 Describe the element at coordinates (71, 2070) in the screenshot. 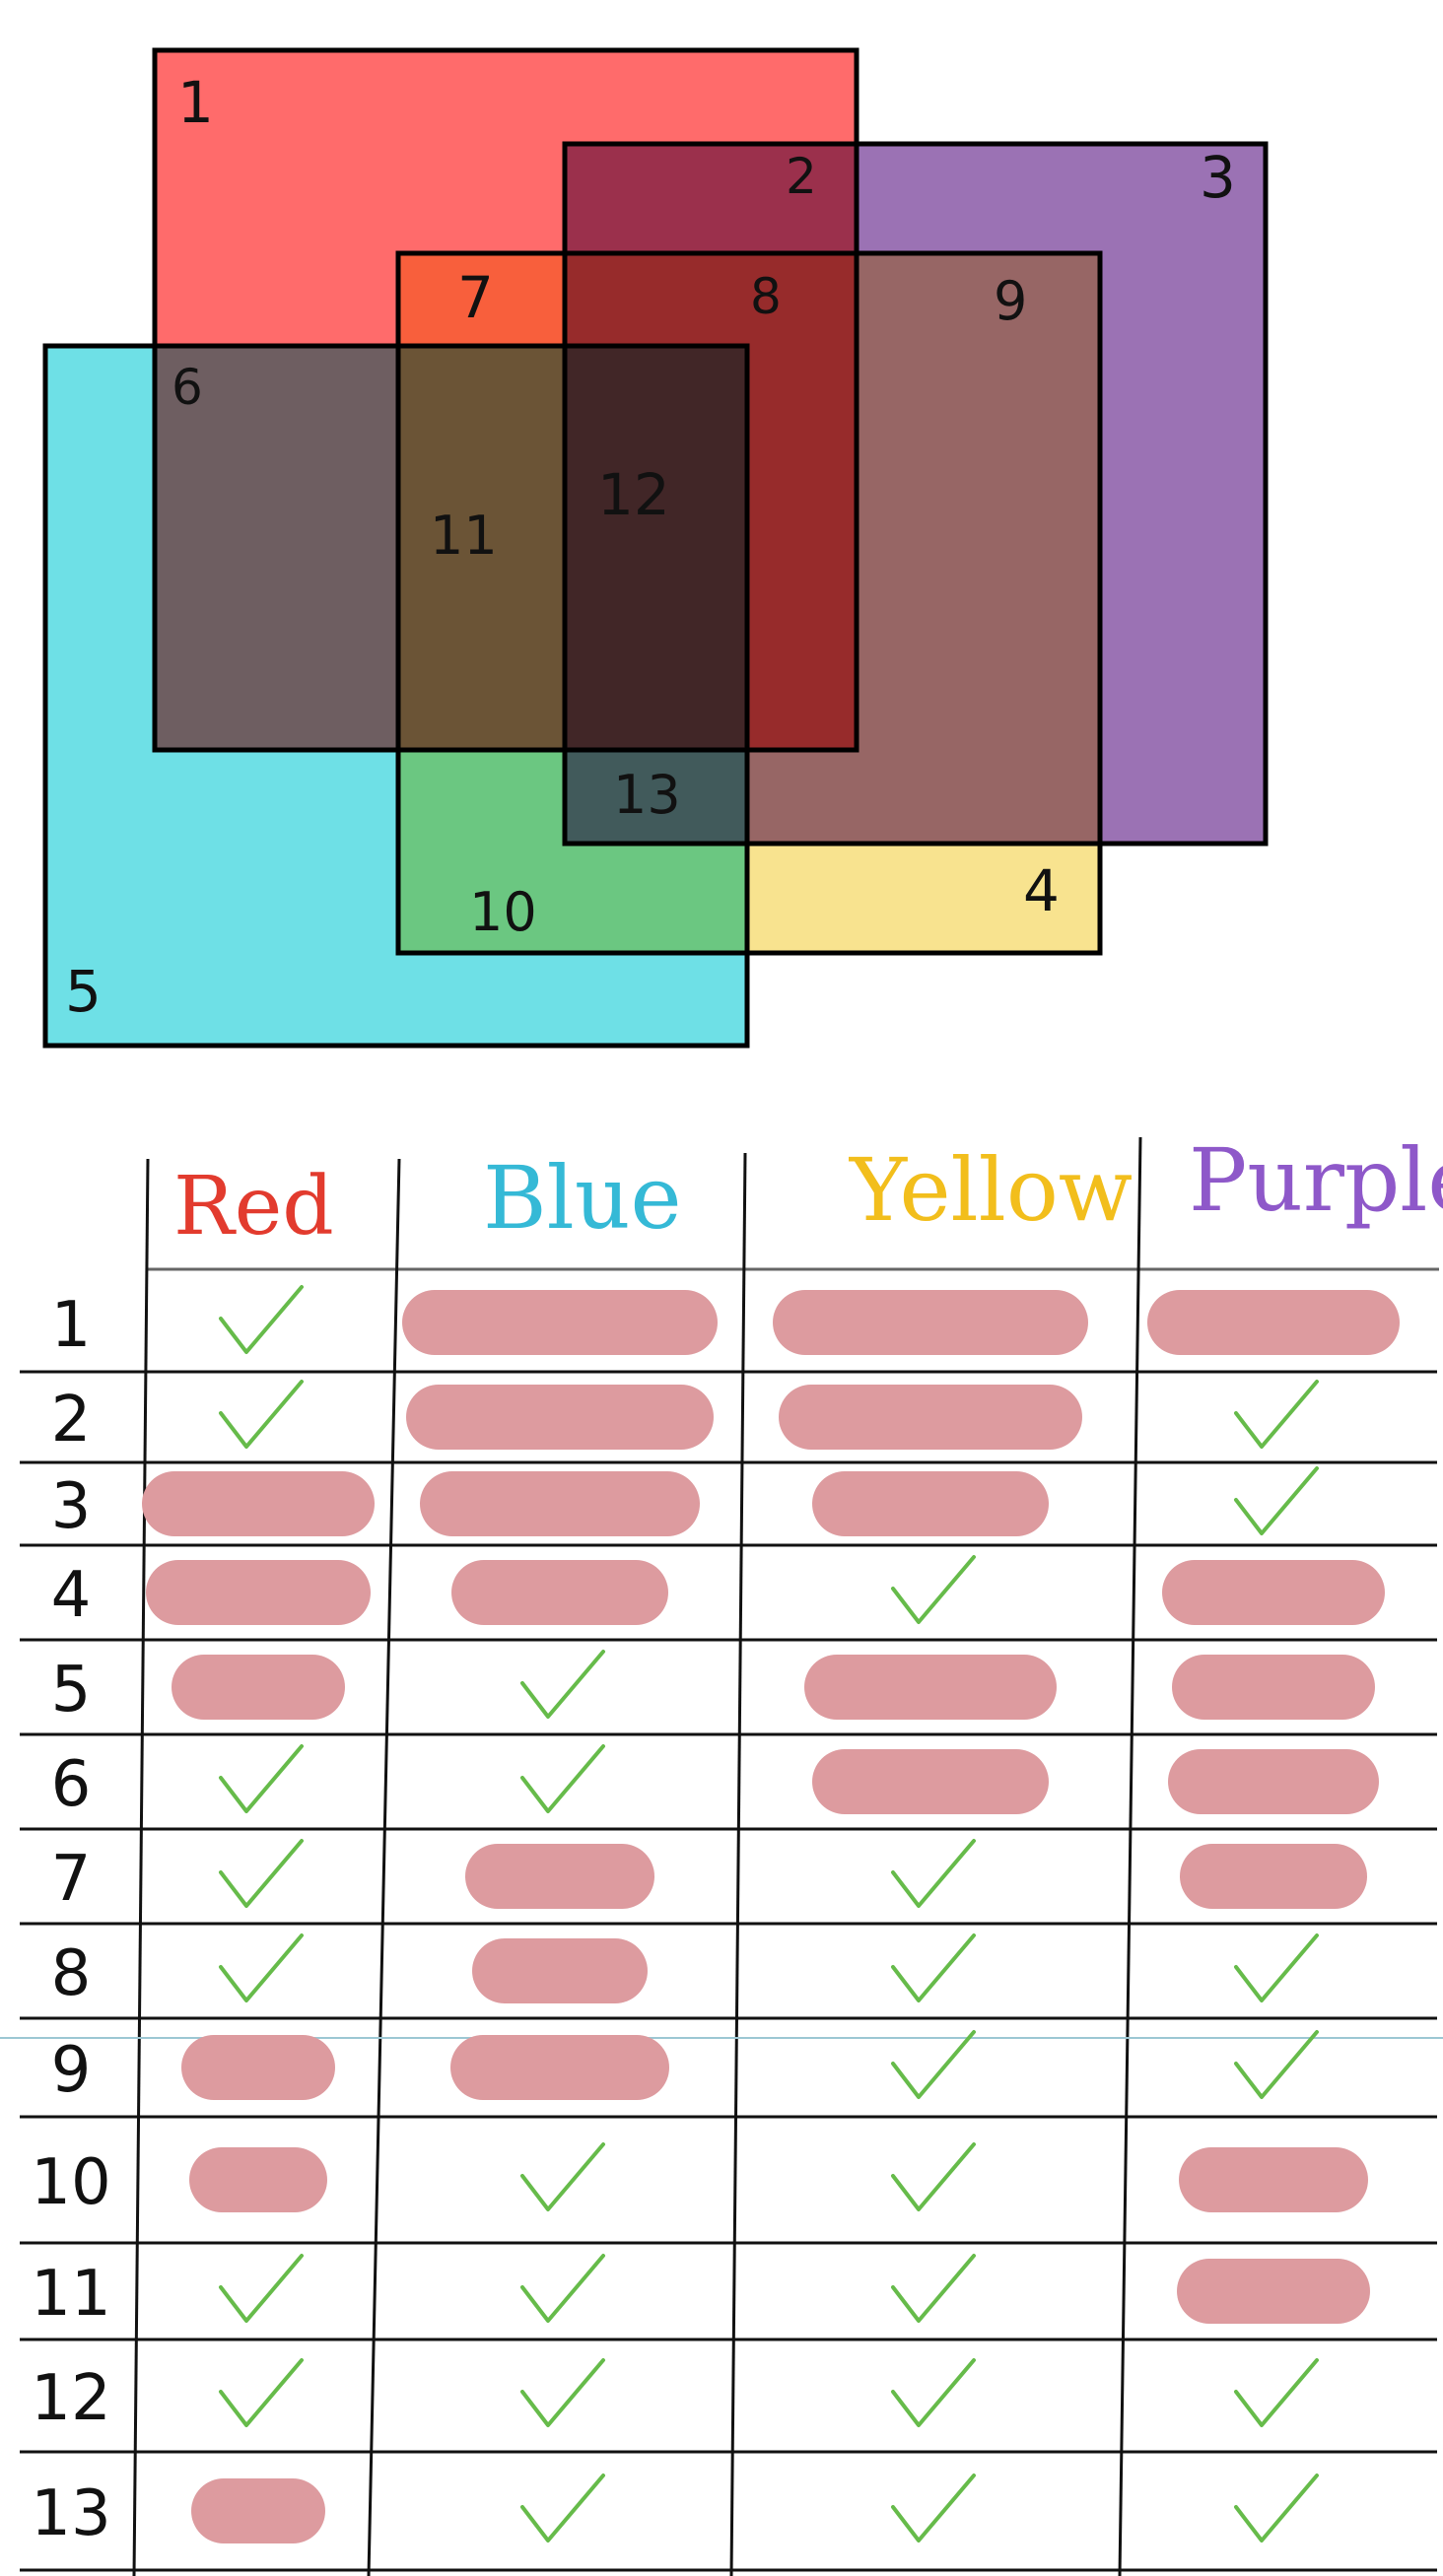

I see `row-label: 9` at that location.